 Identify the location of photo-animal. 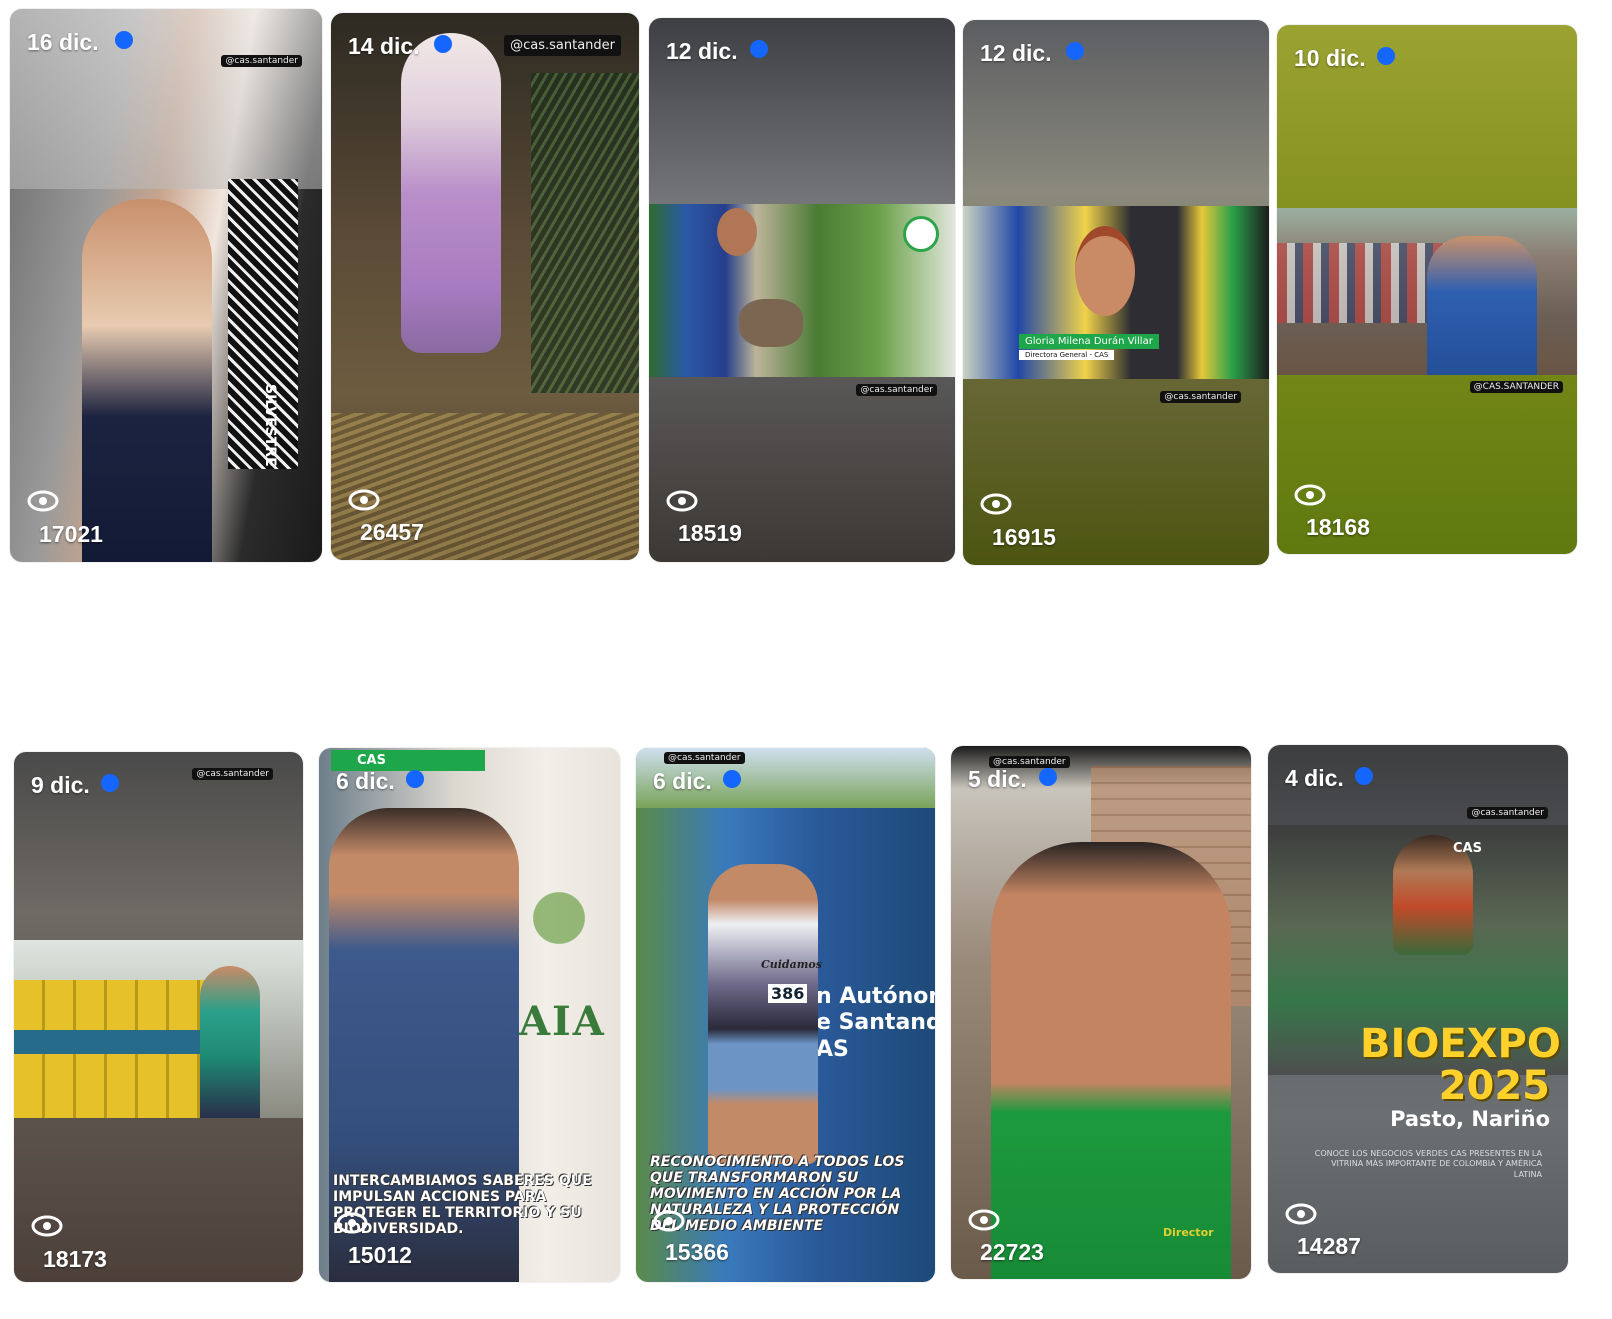
(771, 323).